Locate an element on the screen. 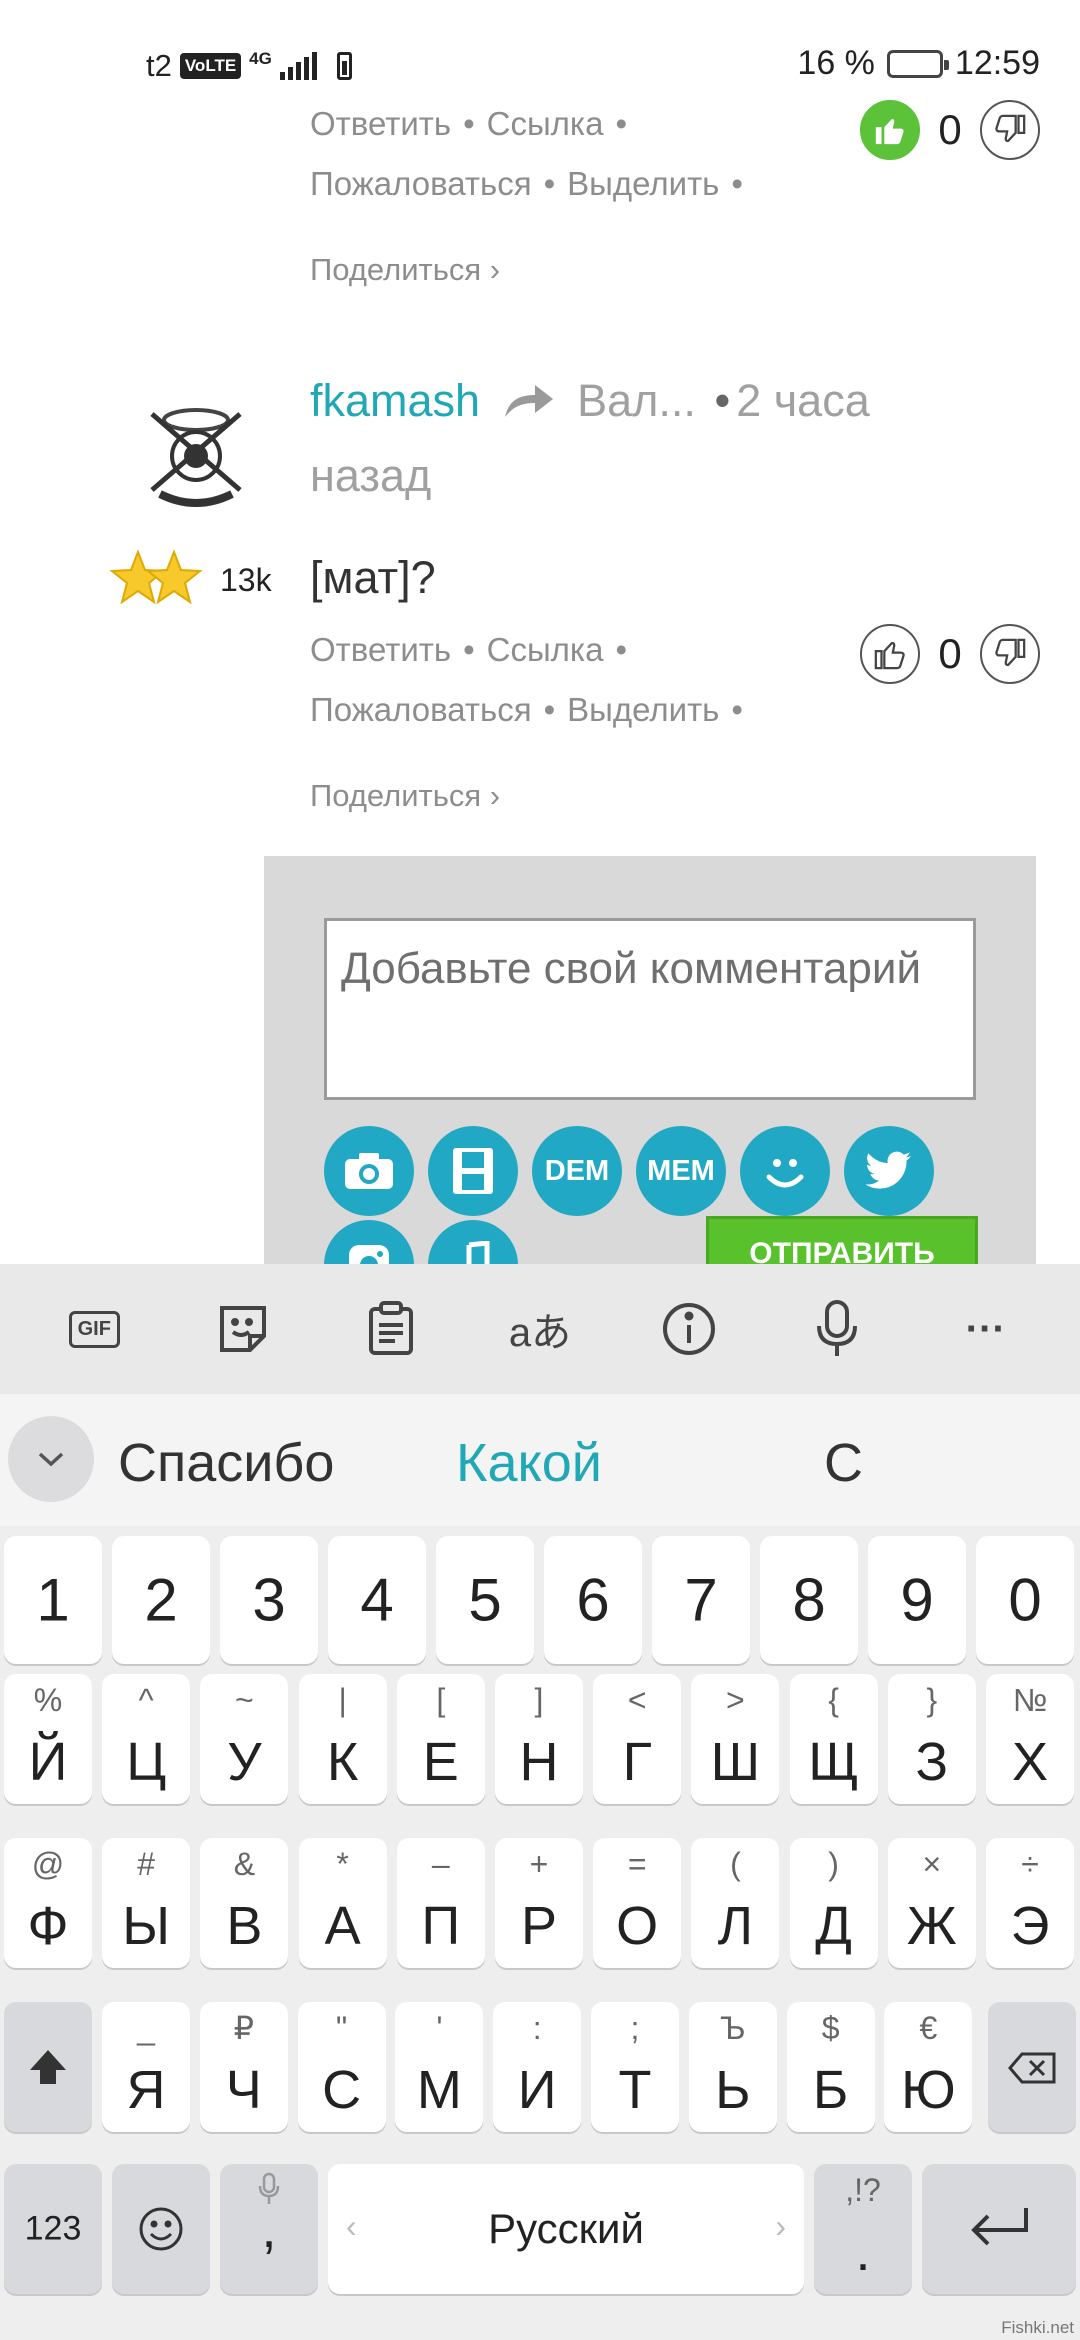 This screenshot has height=2340, width=1080. suggestion-2: Какой is located at coordinates (529, 1463).